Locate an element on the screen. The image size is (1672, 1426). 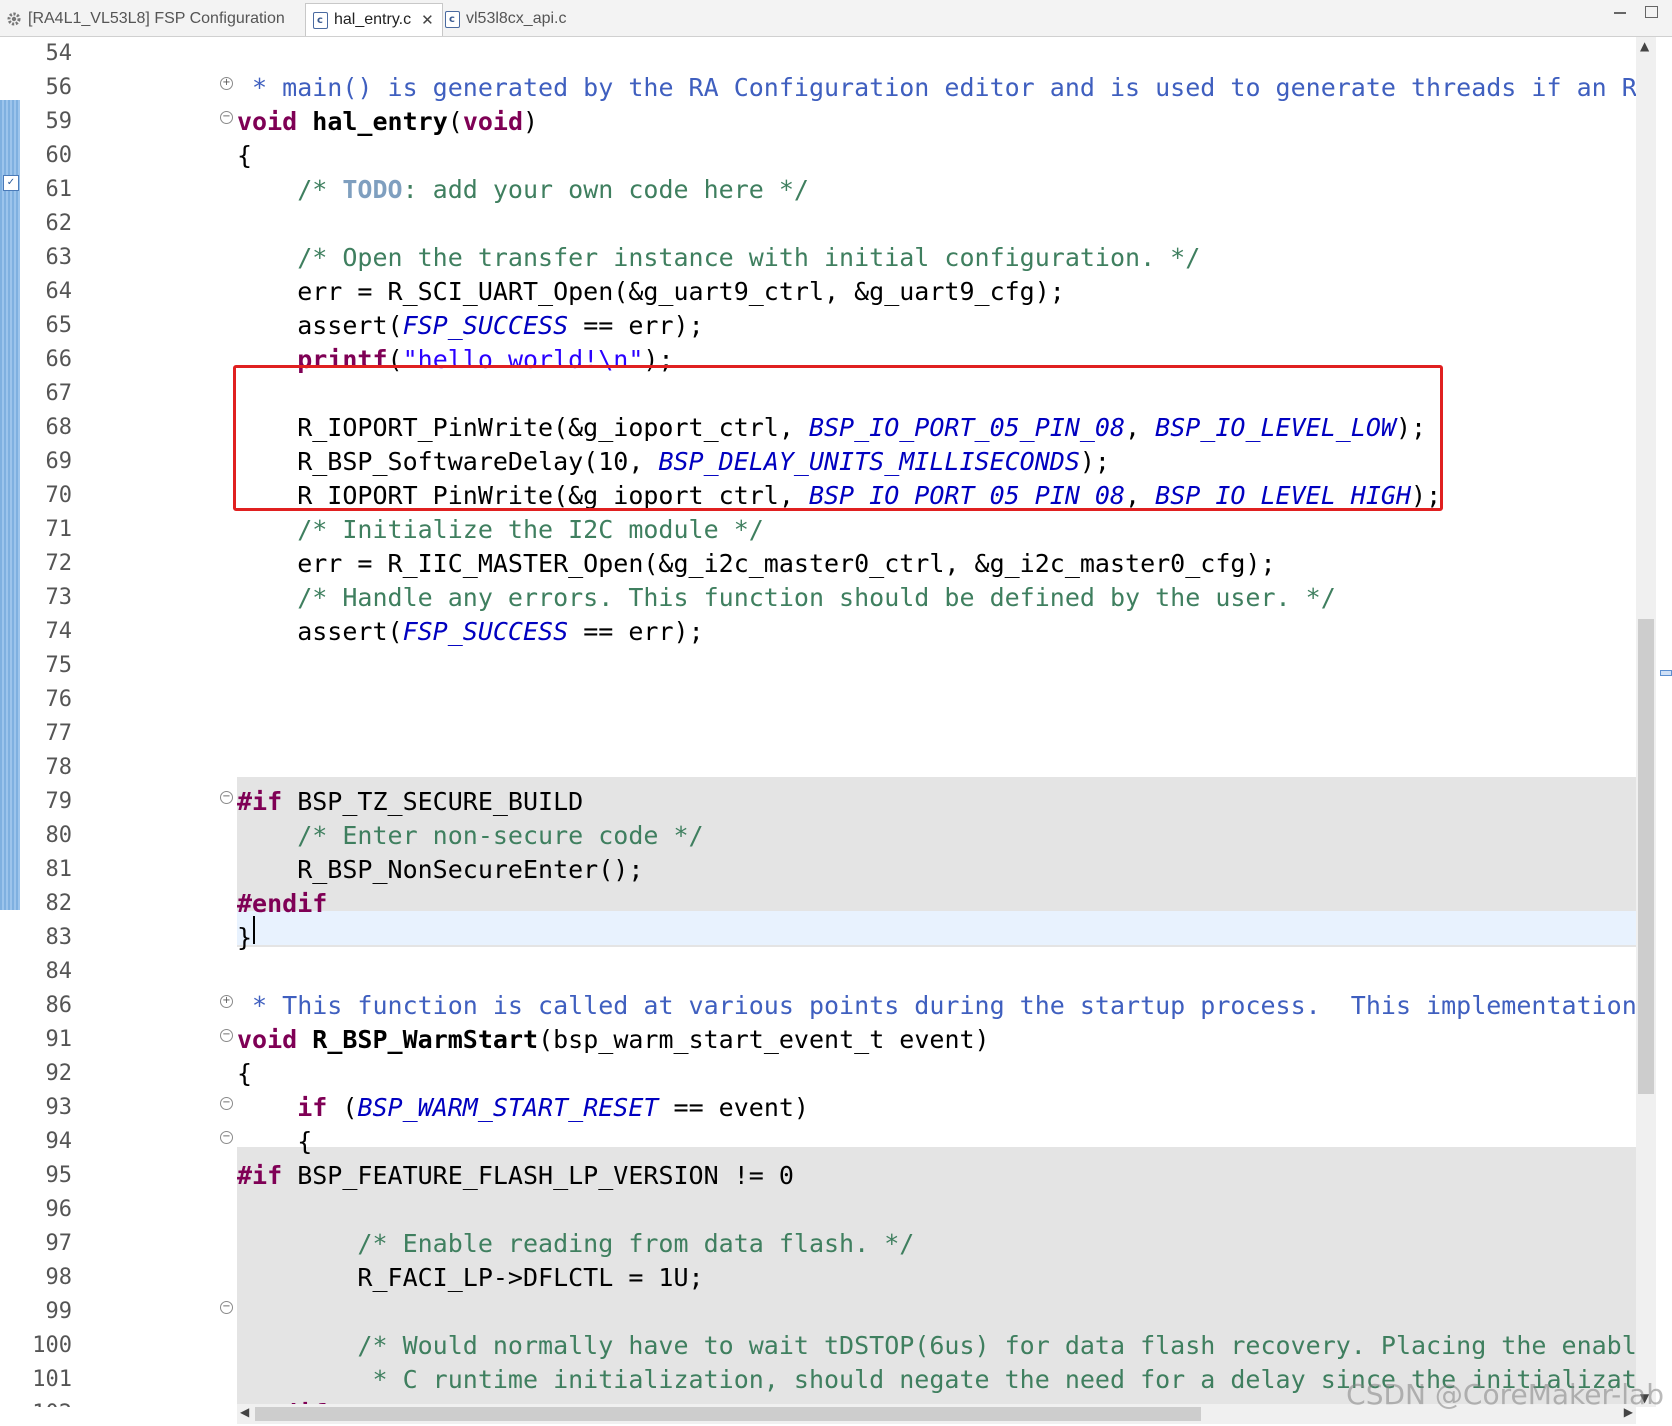
code-line-71: /* Initialize the I2C module */ is located at coordinates (500, 529).